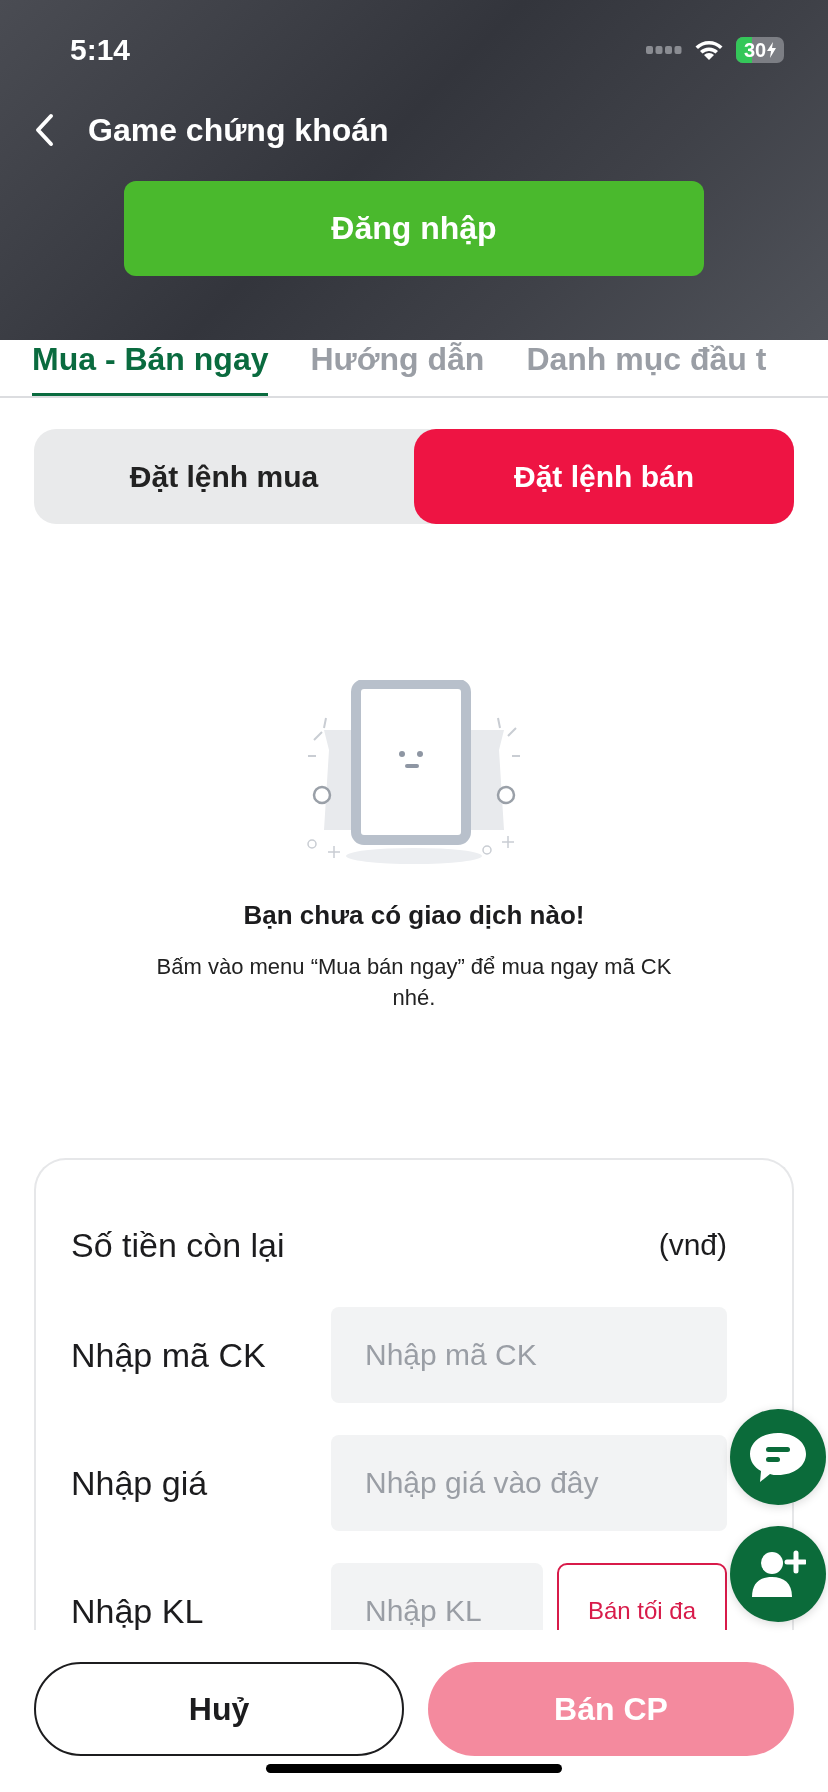 Image resolution: width=828 pixels, height=1792 pixels. Describe the element at coordinates (709, 50) in the screenshot. I see `wifi-icon` at that location.